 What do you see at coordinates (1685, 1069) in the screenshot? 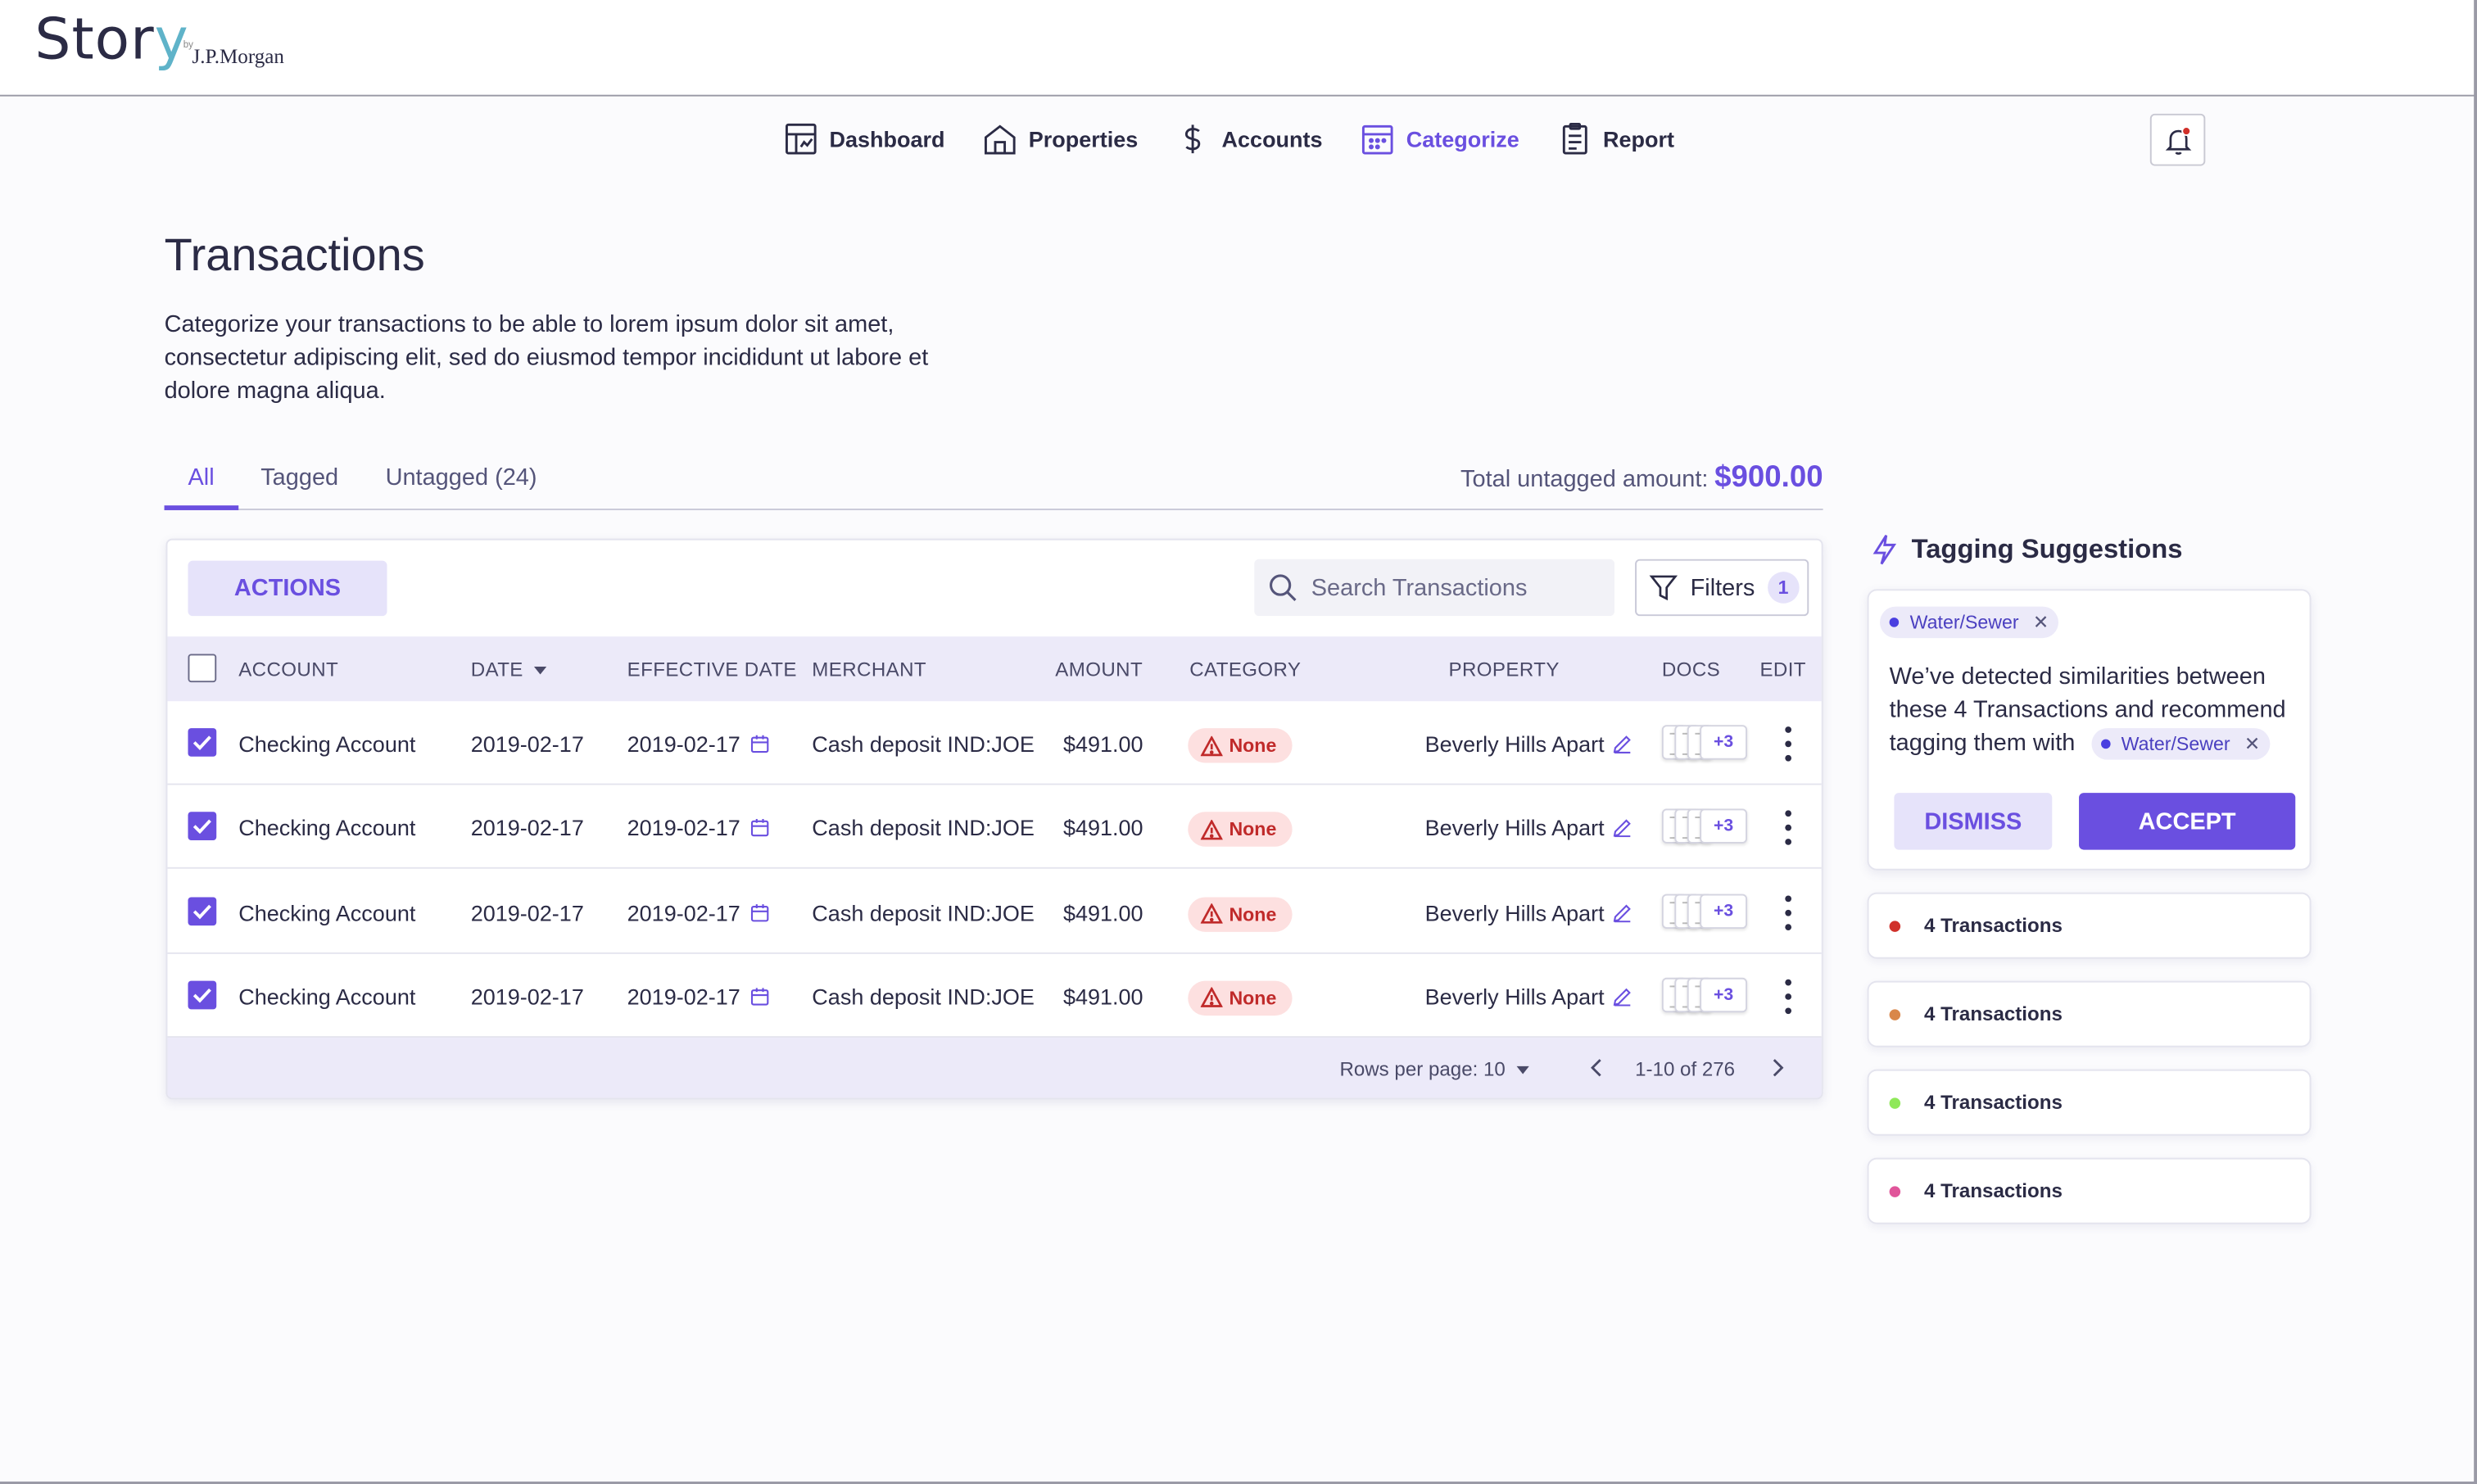
I see `page-range: 1-10 of 276` at bounding box center [1685, 1069].